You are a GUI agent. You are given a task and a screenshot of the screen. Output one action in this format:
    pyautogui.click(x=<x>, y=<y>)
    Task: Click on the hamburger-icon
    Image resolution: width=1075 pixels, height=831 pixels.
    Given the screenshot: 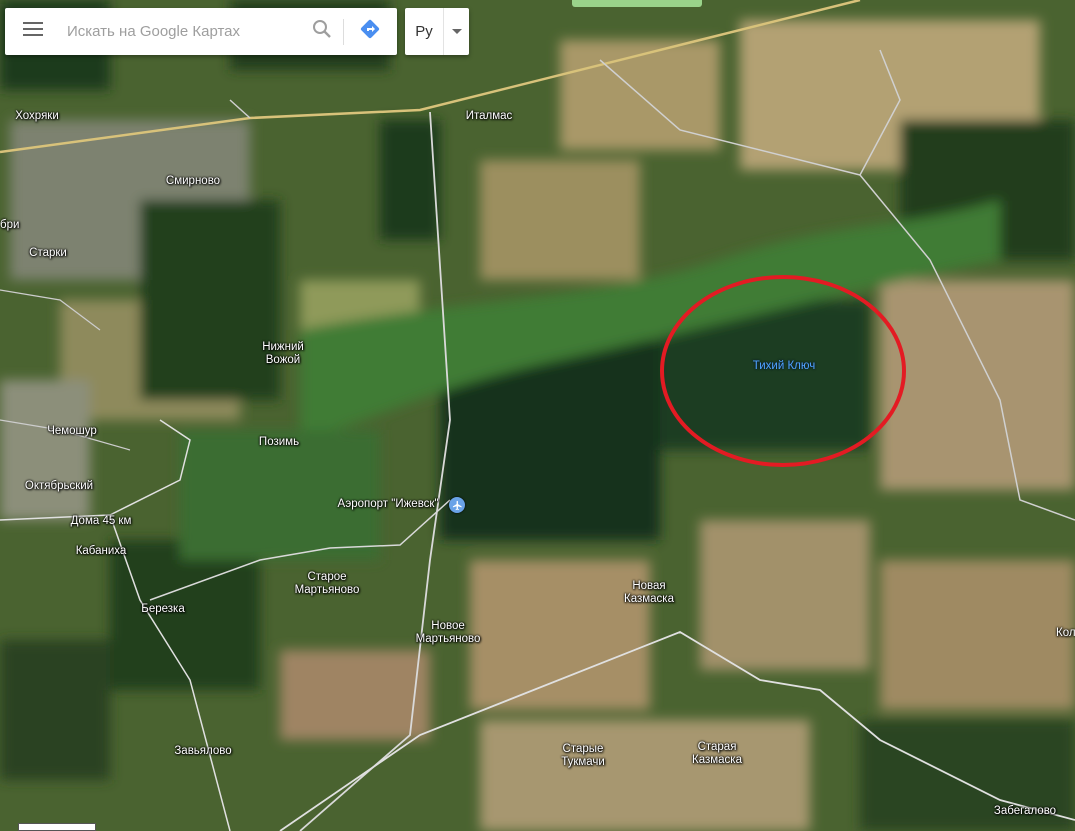 What is the action you would take?
    pyautogui.click(x=33, y=31)
    